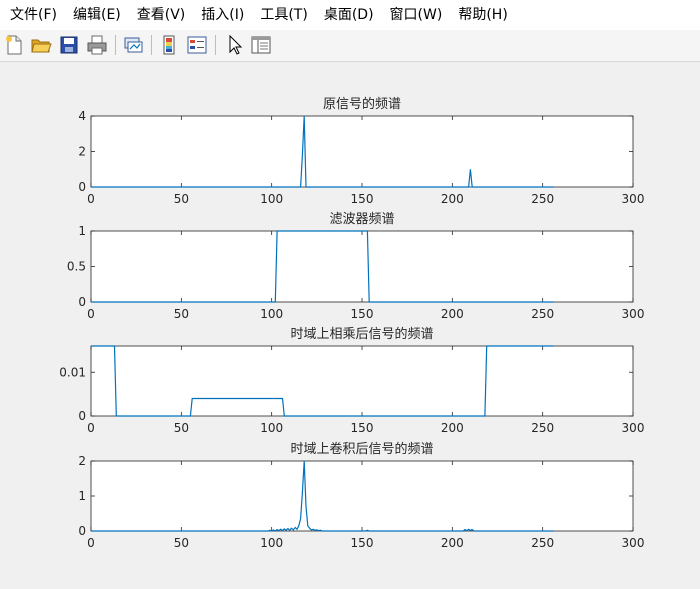 The height and width of the screenshot is (589, 700). Describe the element at coordinates (169, 45) in the screenshot. I see `colorbar-icon` at that location.